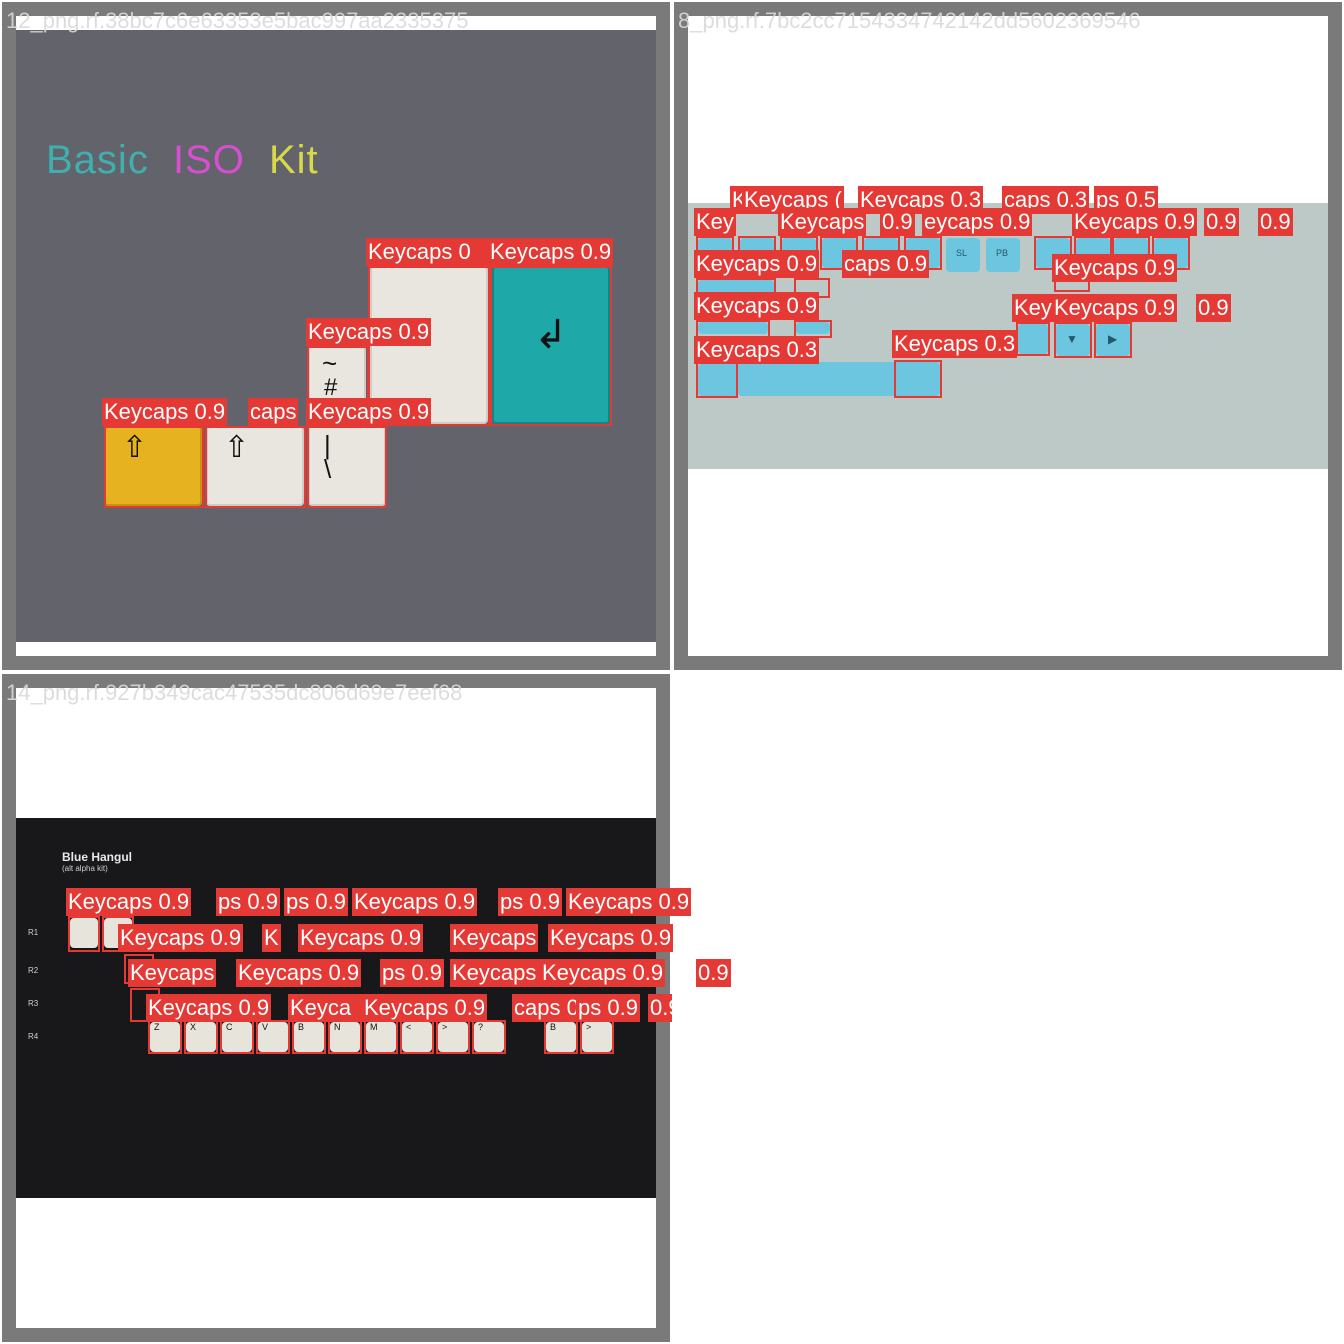 The height and width of the screenshot is (1344, 1344). I want to click on detection-label: Keyca, so click(327, 1008).